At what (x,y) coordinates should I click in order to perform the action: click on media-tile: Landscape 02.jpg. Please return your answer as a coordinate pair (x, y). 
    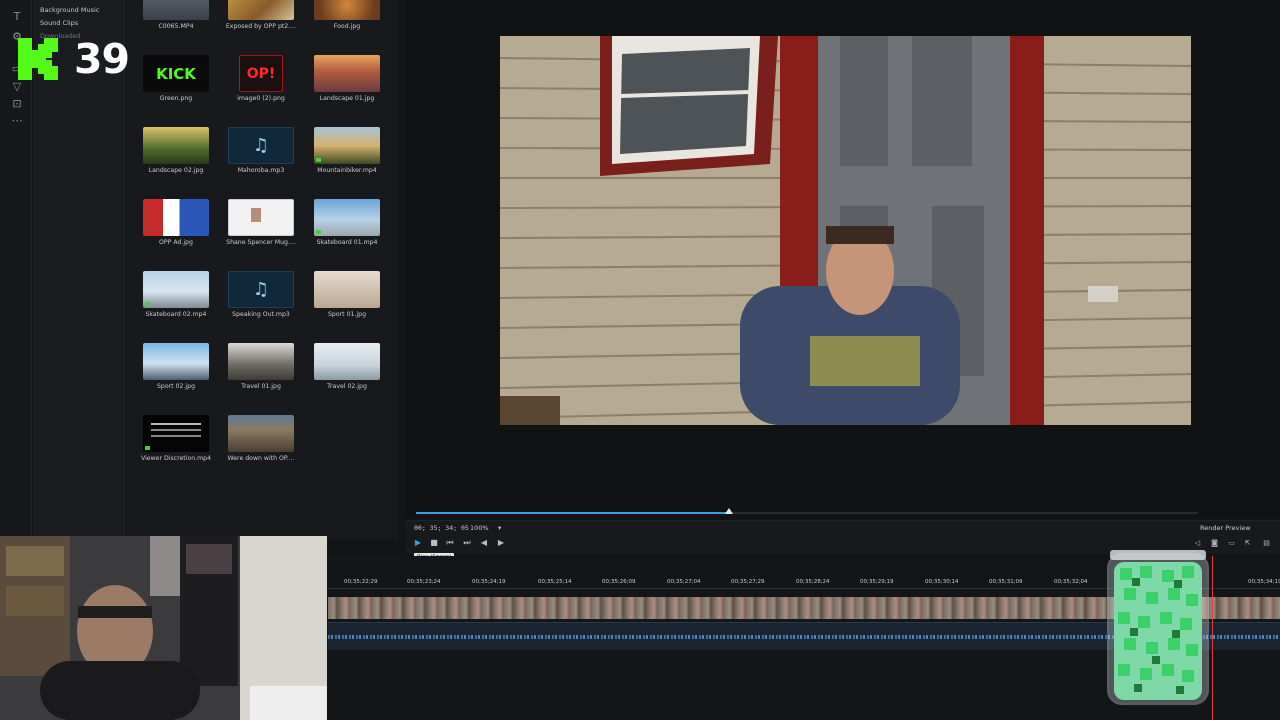
    Looking at the image, I should click on (176, 157).